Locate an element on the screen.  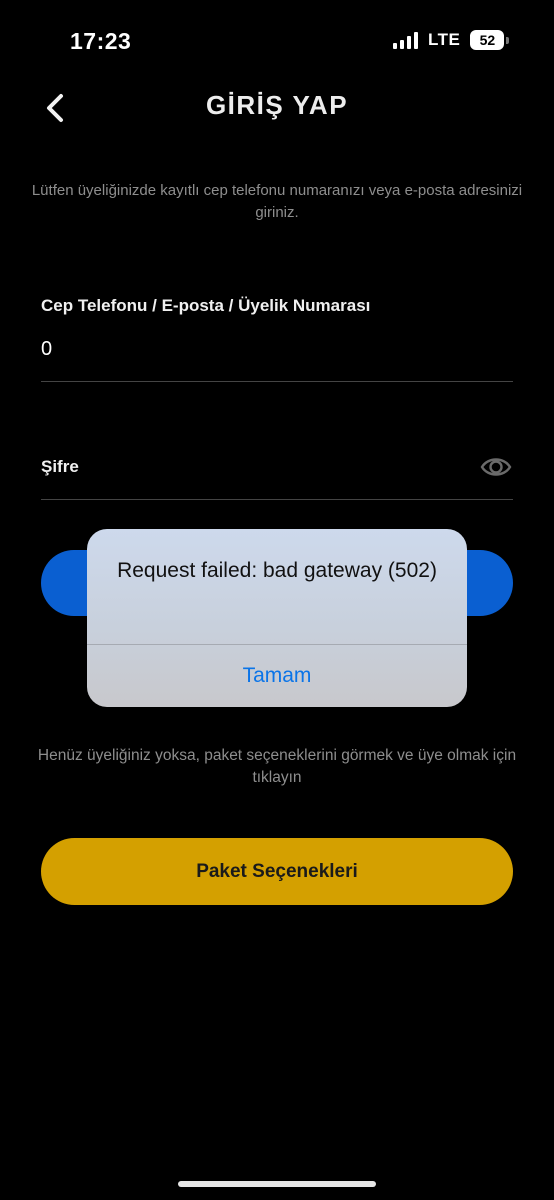
password-underline is located at coordinates (277, 499).